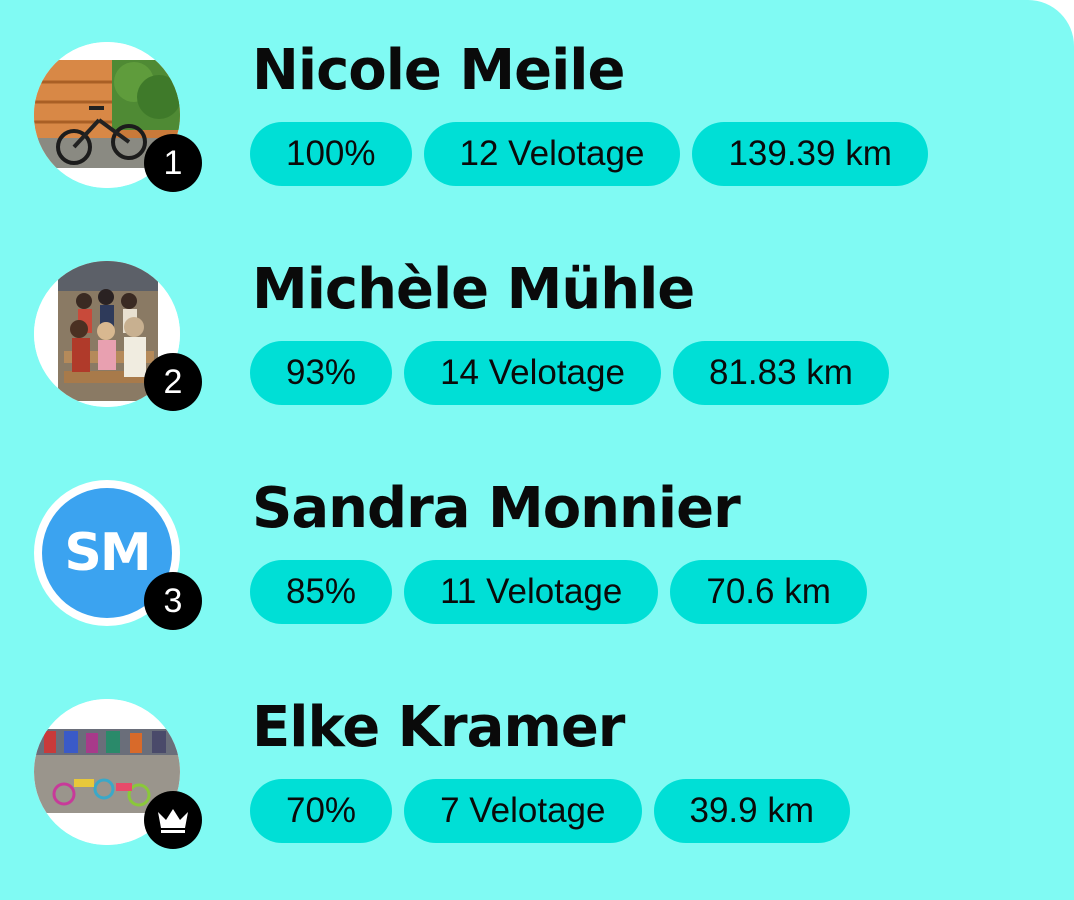  I want to click on rank-badge, so click(173, 820).